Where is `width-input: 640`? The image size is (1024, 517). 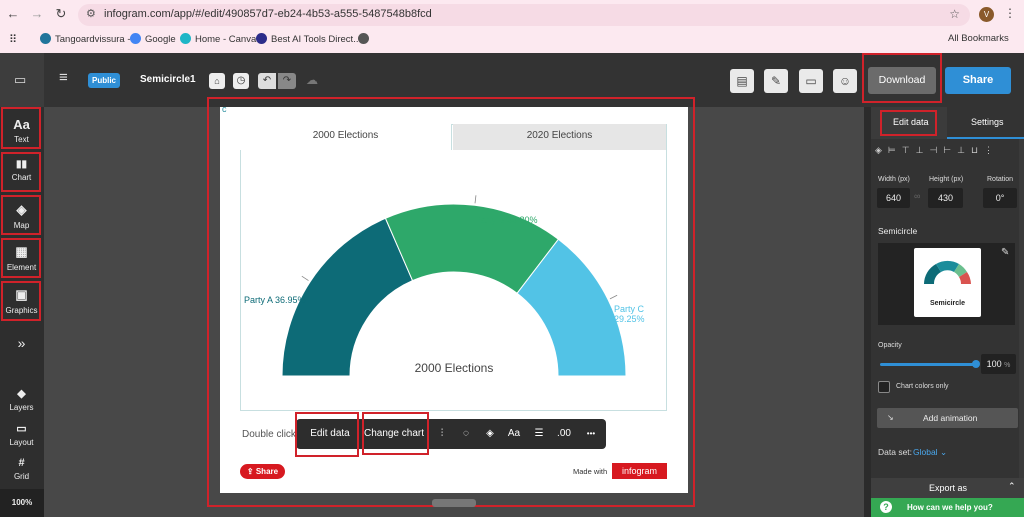
width-input: 640 is located at coordinates (893, 198).